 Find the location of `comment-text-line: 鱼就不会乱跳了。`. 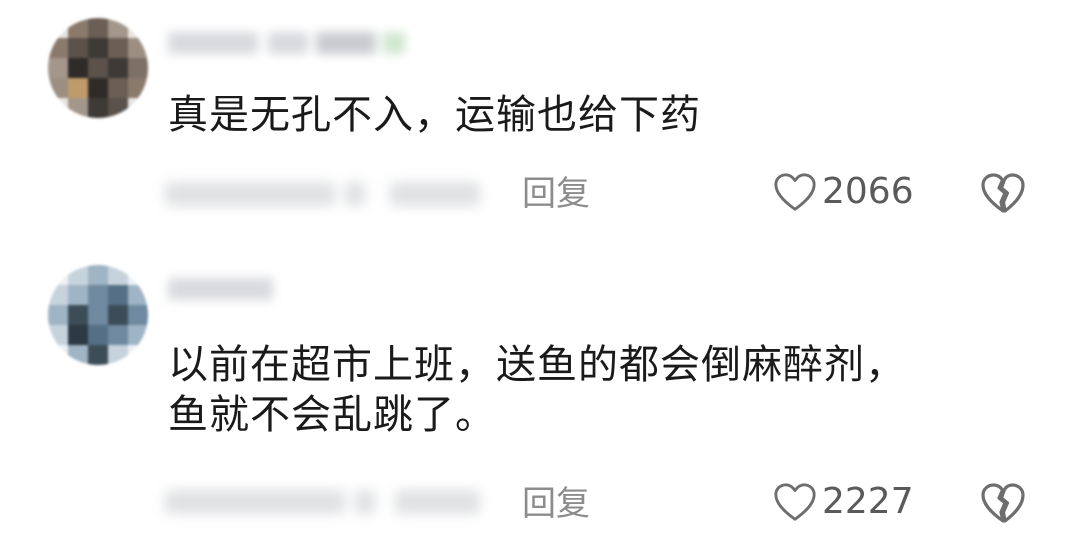

comment-text-line: 鱼就不会乱跳了。 is located at coordinates (332, 415).